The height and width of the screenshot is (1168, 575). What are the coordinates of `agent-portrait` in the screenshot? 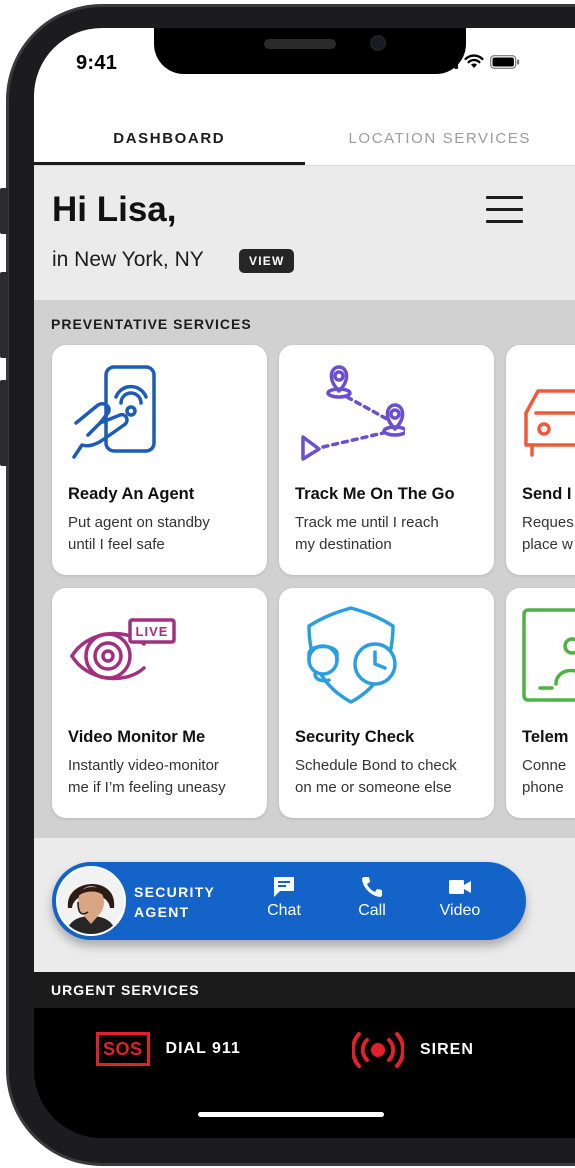 It's located at (91, 901).